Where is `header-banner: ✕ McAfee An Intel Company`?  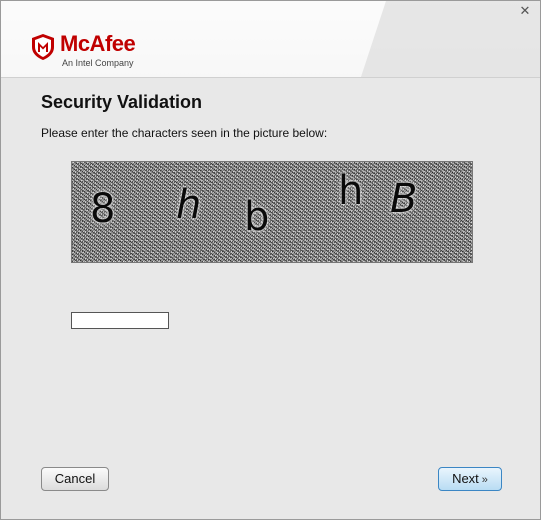 header-banner: ✕ McAfee An Intel Company is located at coordinates (270, 39).